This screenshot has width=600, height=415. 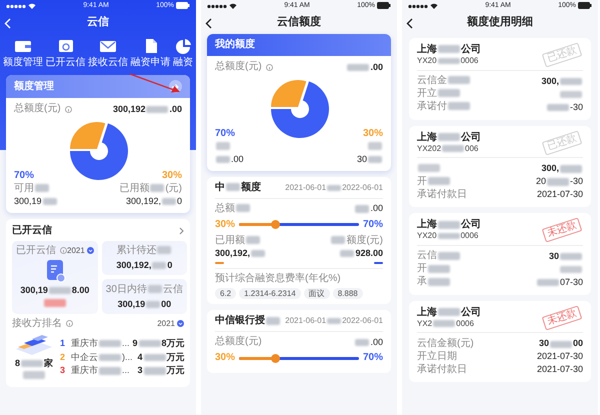 What do you see at coordinates (181, 230) in the screenshot?
I see `chevron-right-icon` at bounding box center [181, 230].